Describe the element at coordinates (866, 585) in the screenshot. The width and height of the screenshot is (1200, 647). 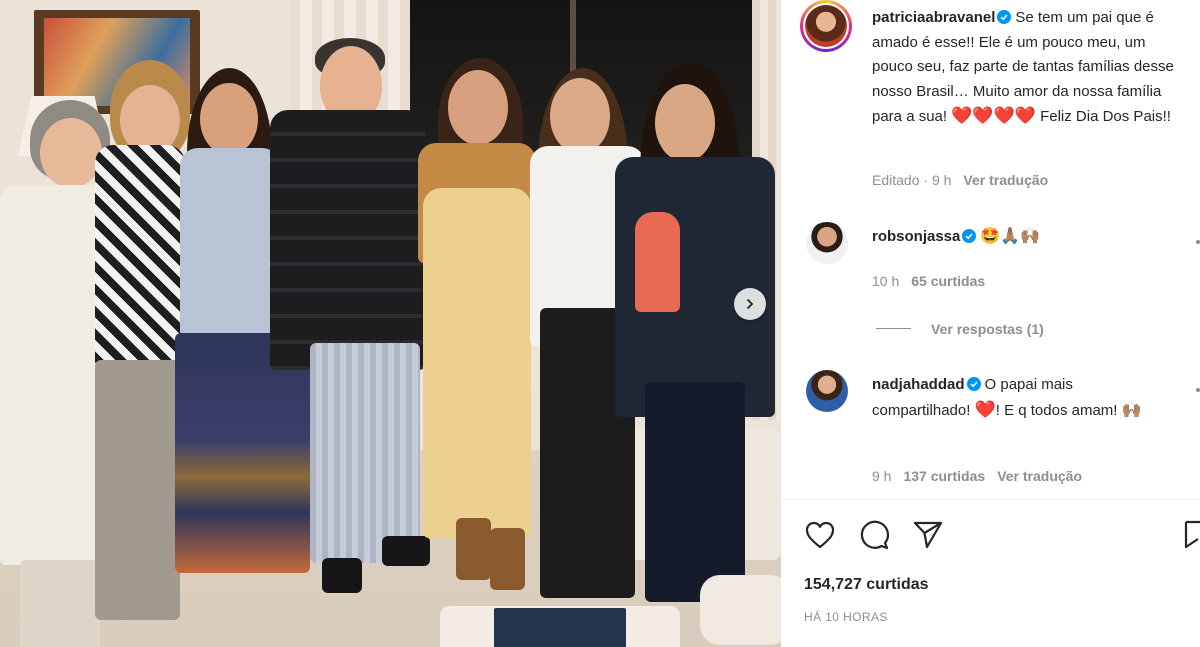
I see `post-likes-count: 154,727 curtidas` at that location.